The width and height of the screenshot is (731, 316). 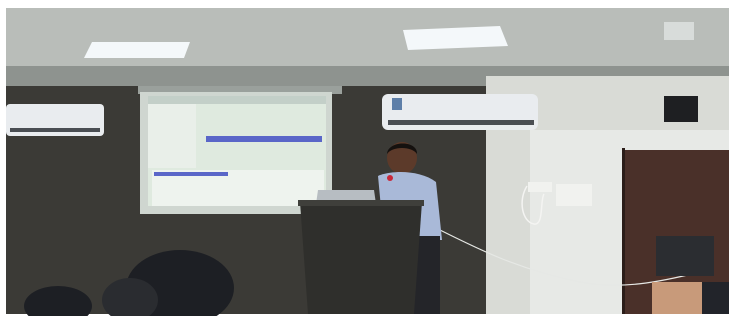 I want to click on ceiling-fixture, so click(x=679, y=31).